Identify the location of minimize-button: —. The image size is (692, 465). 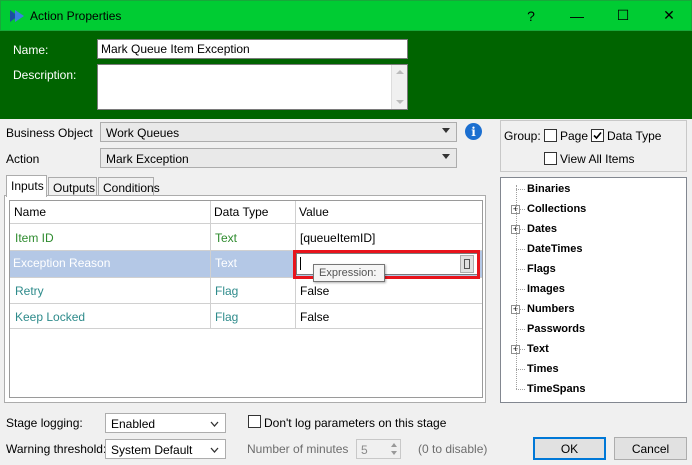
(577, 15).